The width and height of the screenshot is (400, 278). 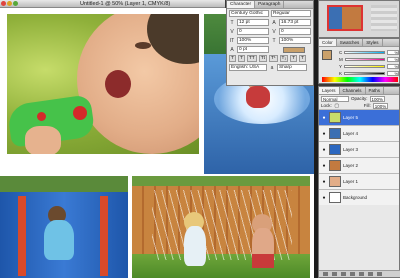 What do you see at coordinates (294, 58) in the screenshot?
I see `underline-button: T` at bounding box center [294, 58].